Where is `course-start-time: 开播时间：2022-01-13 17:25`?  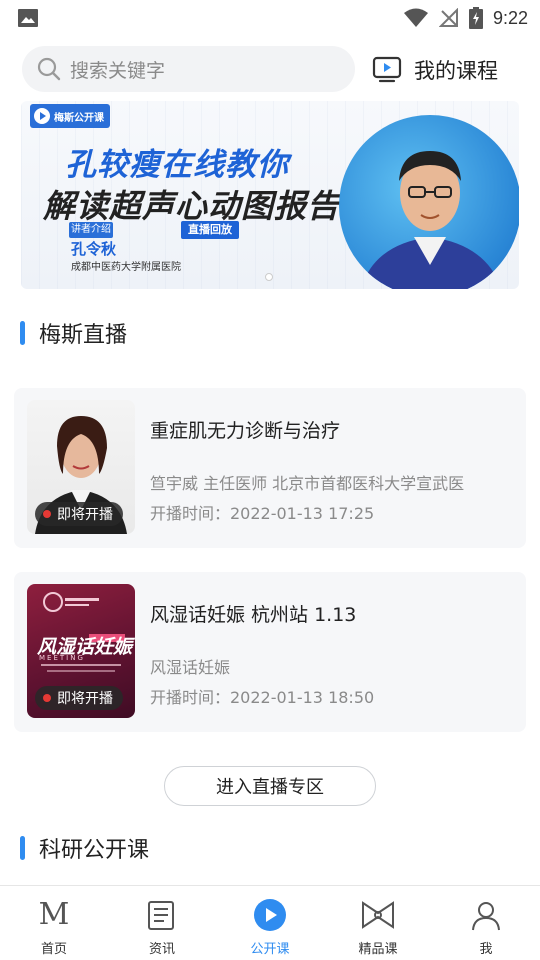 course-start-time: 开播时间：2022-01-13 17:25 is located at coordinates (262, 513).